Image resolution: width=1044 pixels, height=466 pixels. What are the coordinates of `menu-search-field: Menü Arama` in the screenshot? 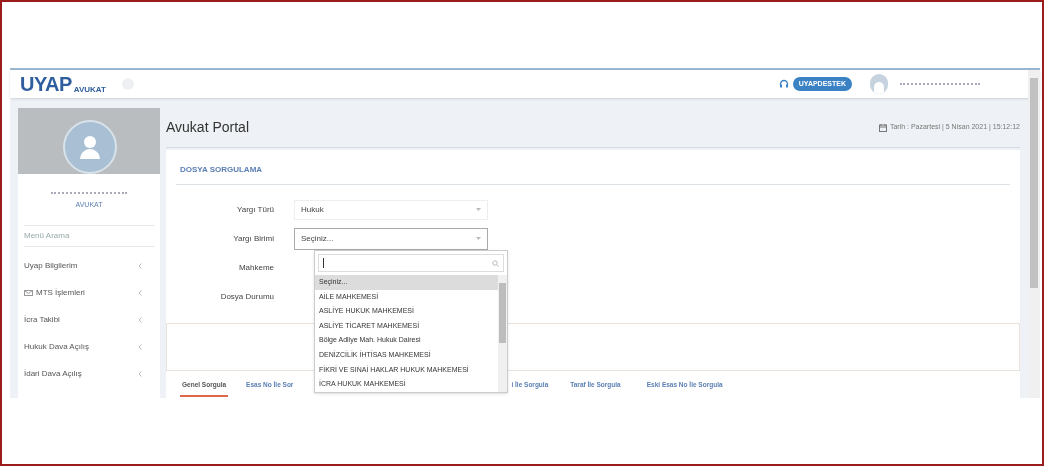 It's located at (89, 235).